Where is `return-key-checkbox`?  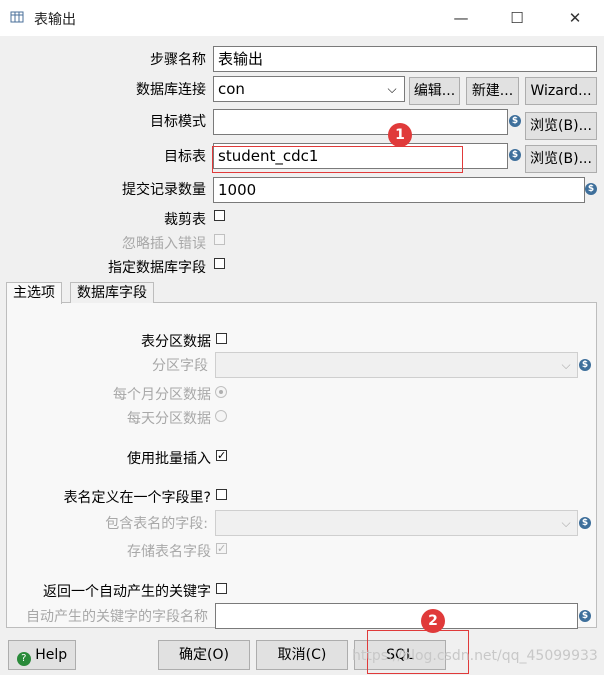
return-key-checkbox is located at coordinates (221, 588).